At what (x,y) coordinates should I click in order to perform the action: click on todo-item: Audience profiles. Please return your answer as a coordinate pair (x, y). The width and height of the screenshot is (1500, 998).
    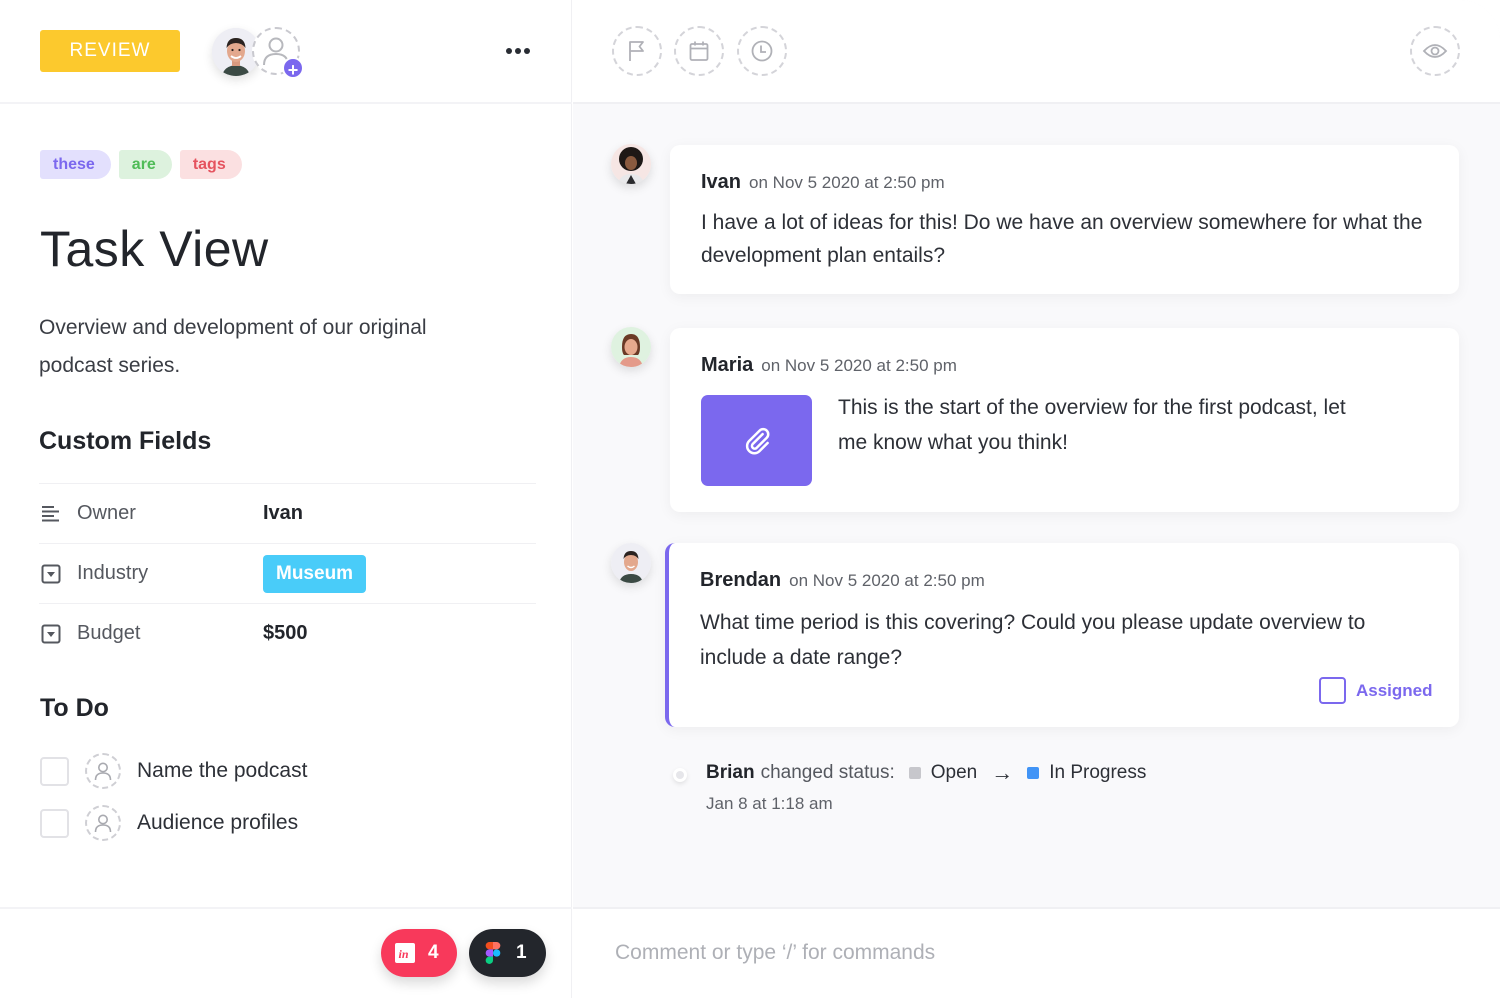
    Looking at the image, I should click on (169, 823).